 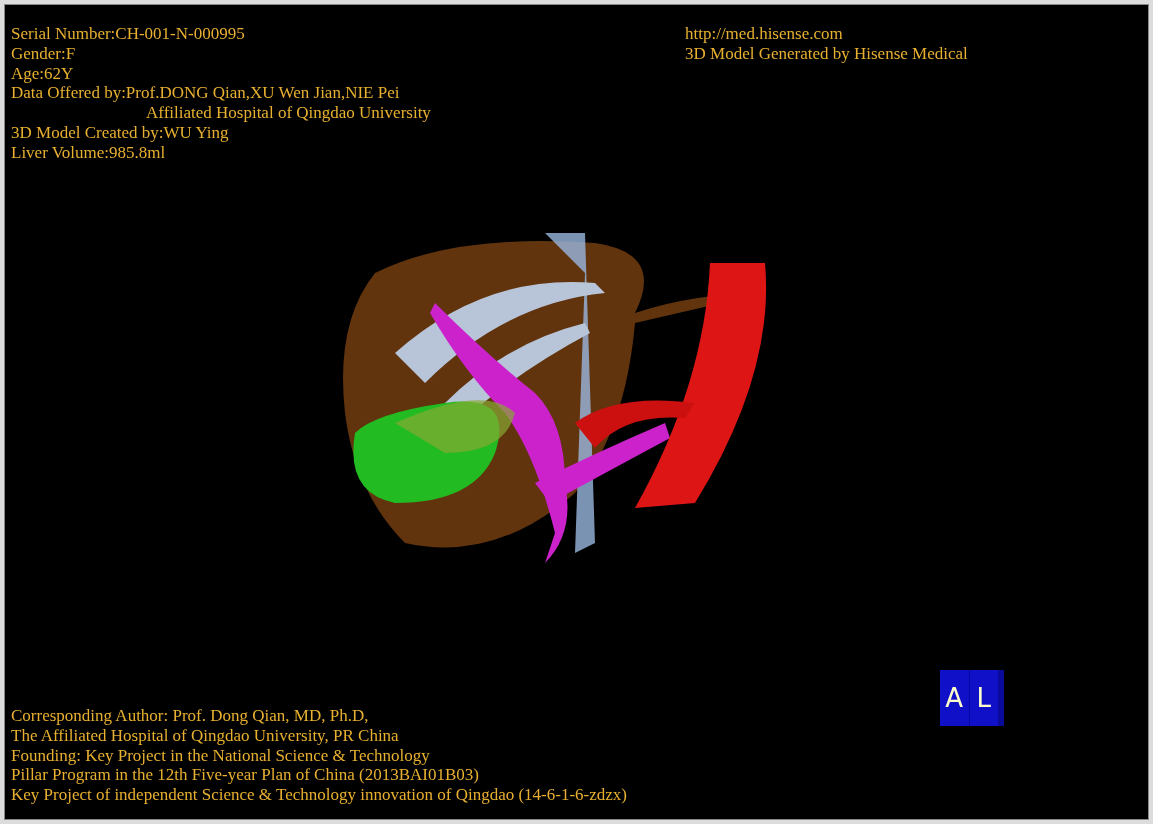 What do you see at coordinates (43, 73) in the screenshot?
I see `info-text: Age:62Y` at bounding box center [43, 73].